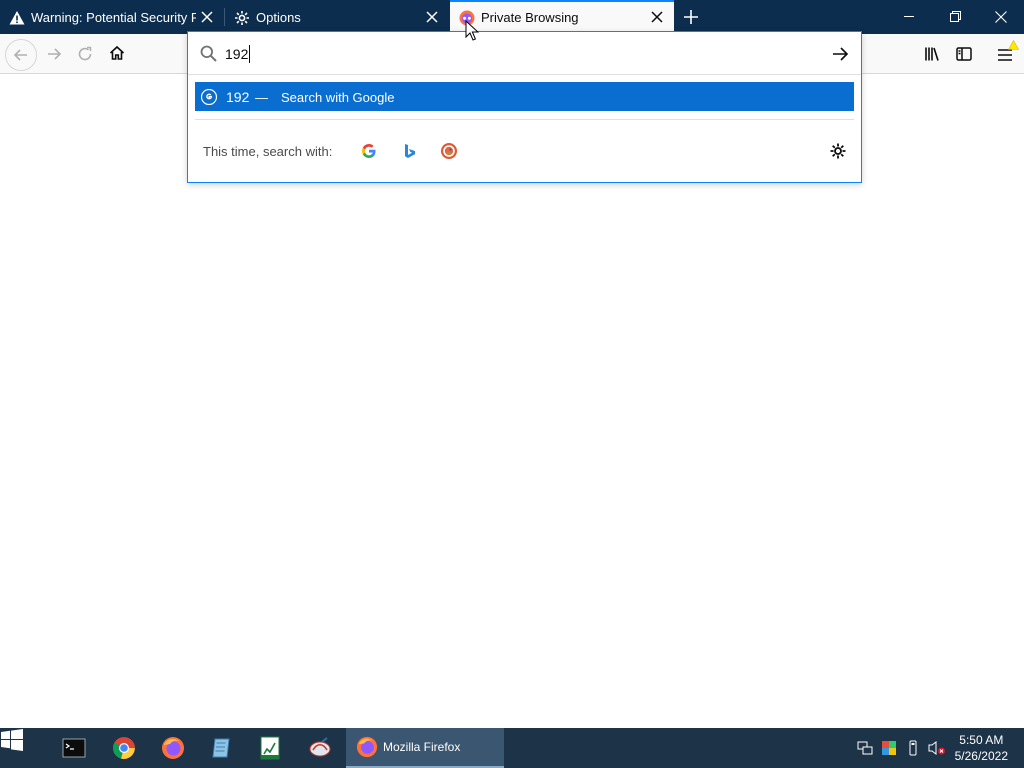  I want to click on suggestion-query: 192, so click(238, 97).